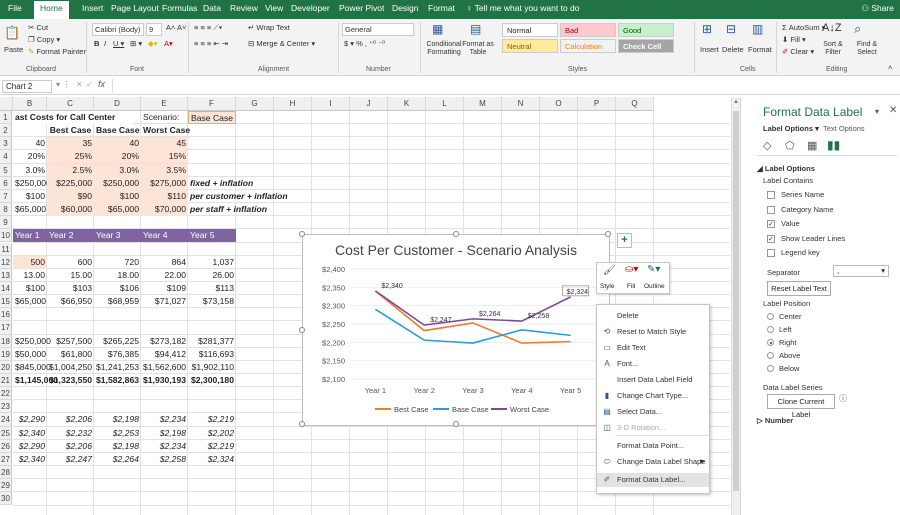 Image resolution: width=900 pixels, height=515 pixels. I want to click on row-header: 21, so click(6, 381).